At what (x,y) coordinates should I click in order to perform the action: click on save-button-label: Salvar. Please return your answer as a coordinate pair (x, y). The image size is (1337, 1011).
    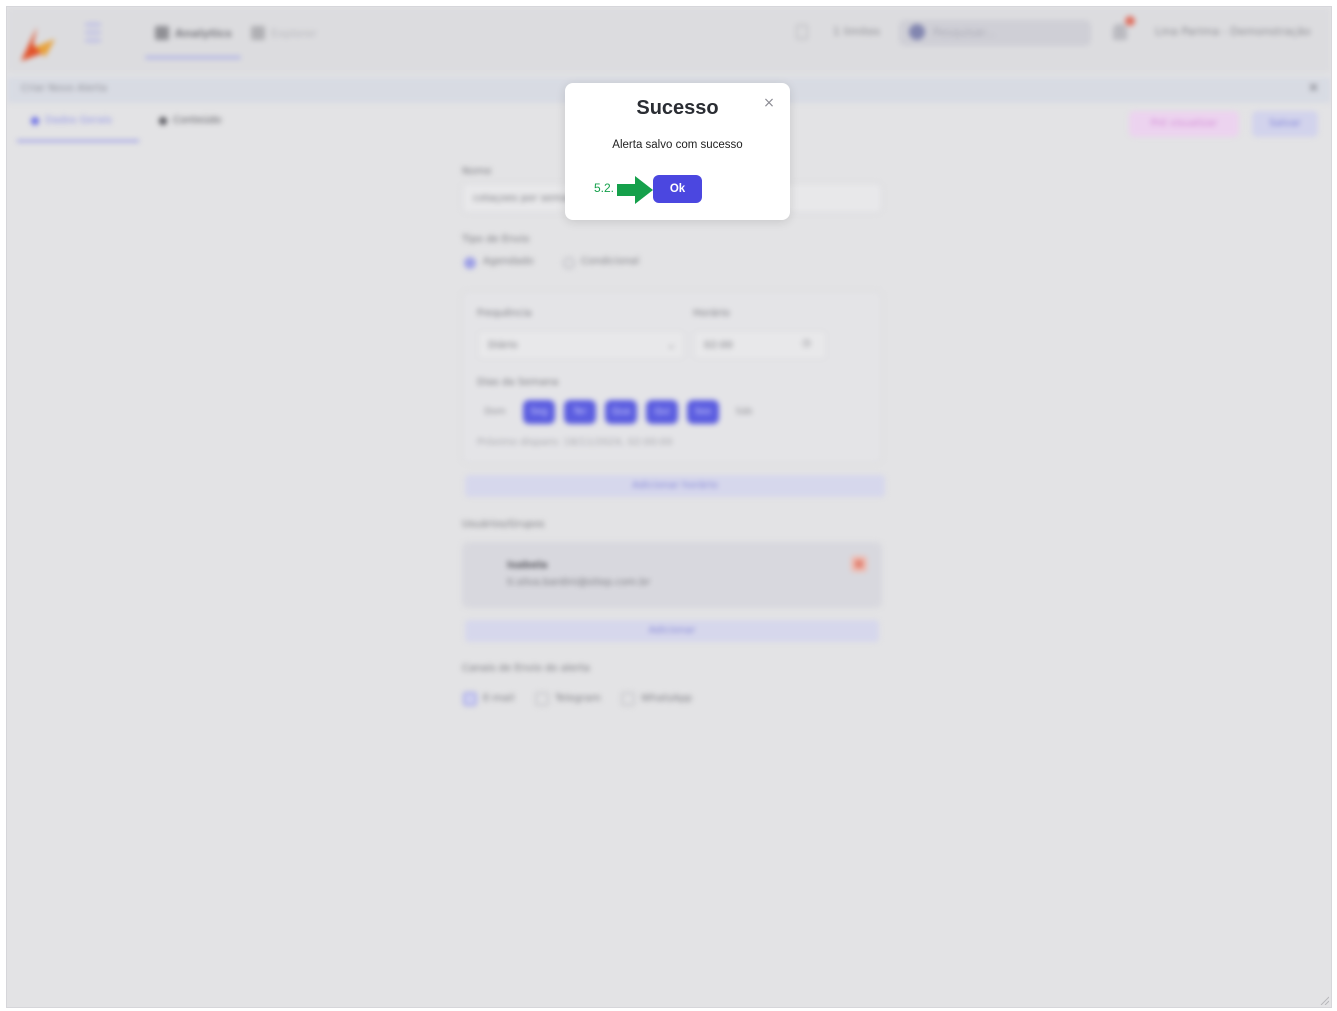
    Looking at the image, I should click on (1285, 123).